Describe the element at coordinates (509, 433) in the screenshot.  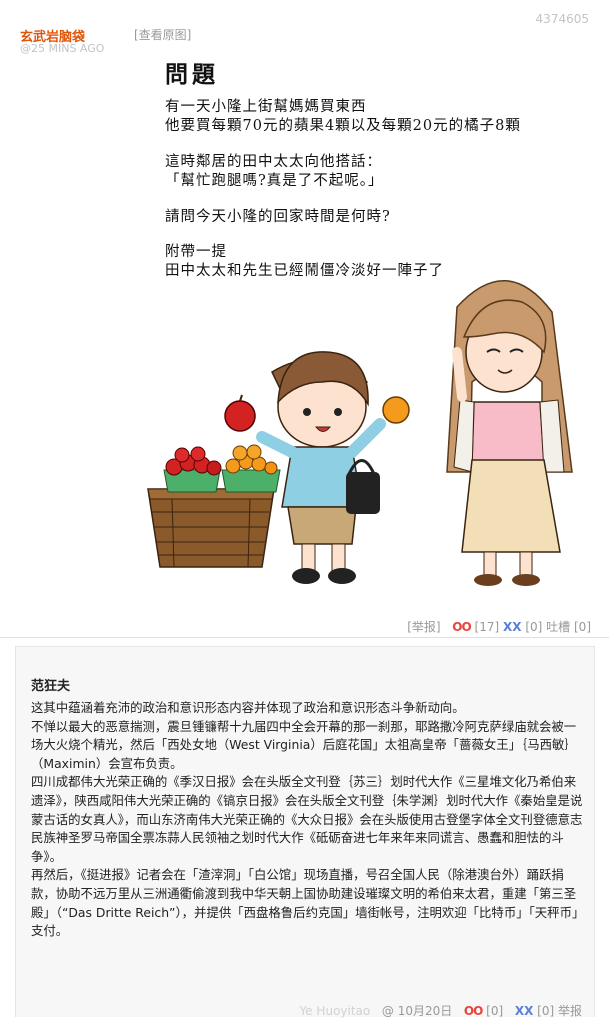
I see `neighbor-woman-icon` at that location.